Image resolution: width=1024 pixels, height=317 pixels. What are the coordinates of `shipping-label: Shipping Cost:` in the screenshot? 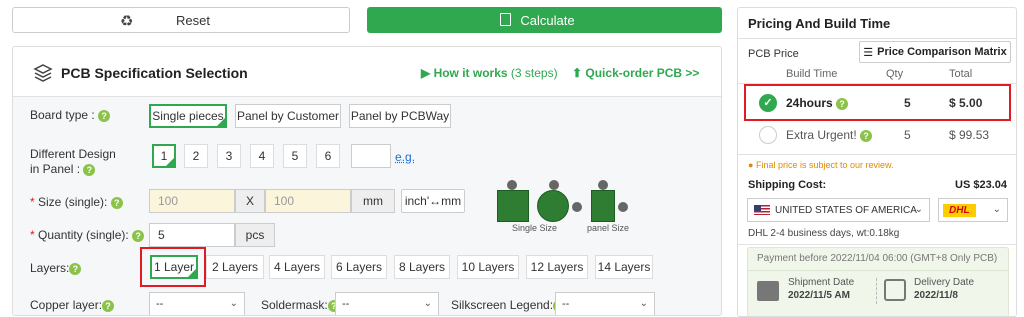 It's located at (787, 185).